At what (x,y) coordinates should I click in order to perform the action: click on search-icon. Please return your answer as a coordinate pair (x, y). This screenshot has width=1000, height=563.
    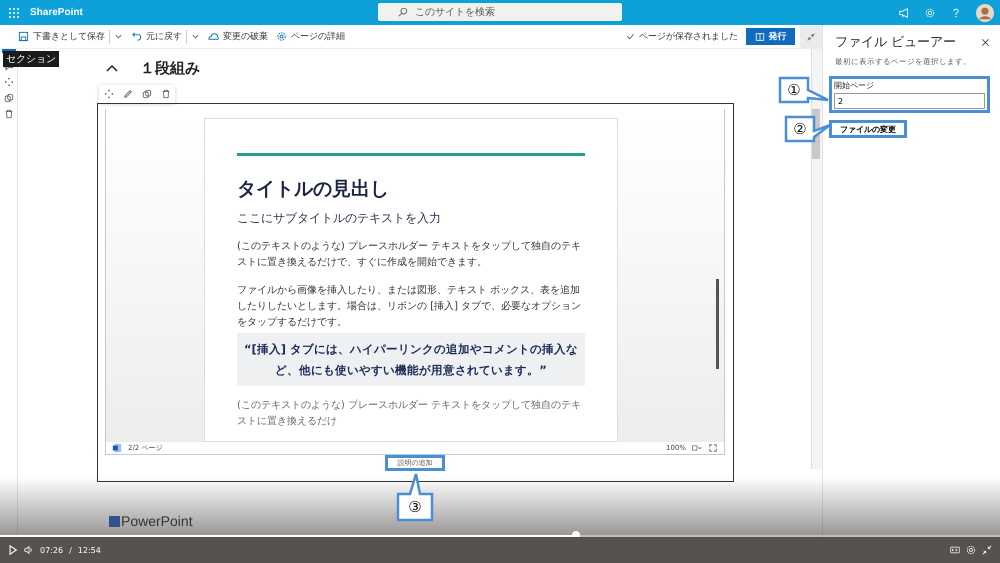
    Looking at the image, I should click on (403, 12).